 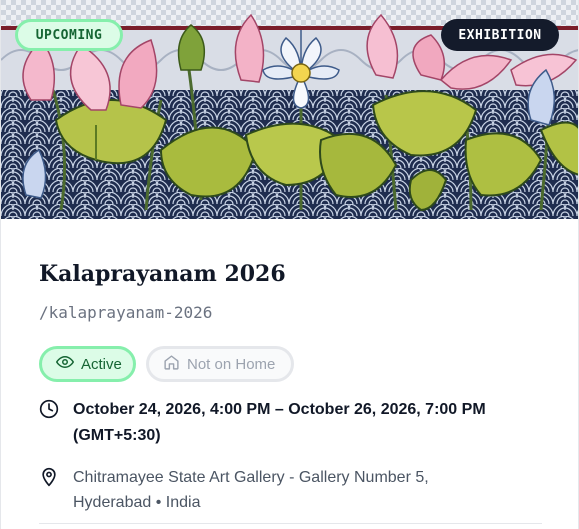 I want to click on event-timezone: (GMT+5:30), so click(x=117, y=435).